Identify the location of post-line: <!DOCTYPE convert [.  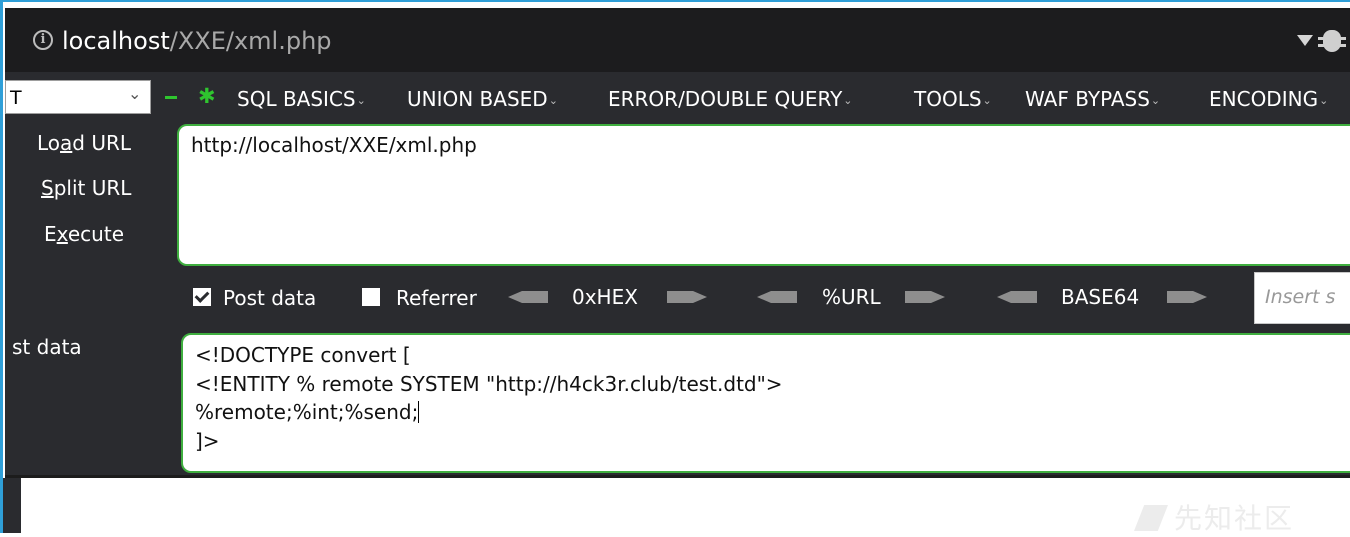
(303, 355).